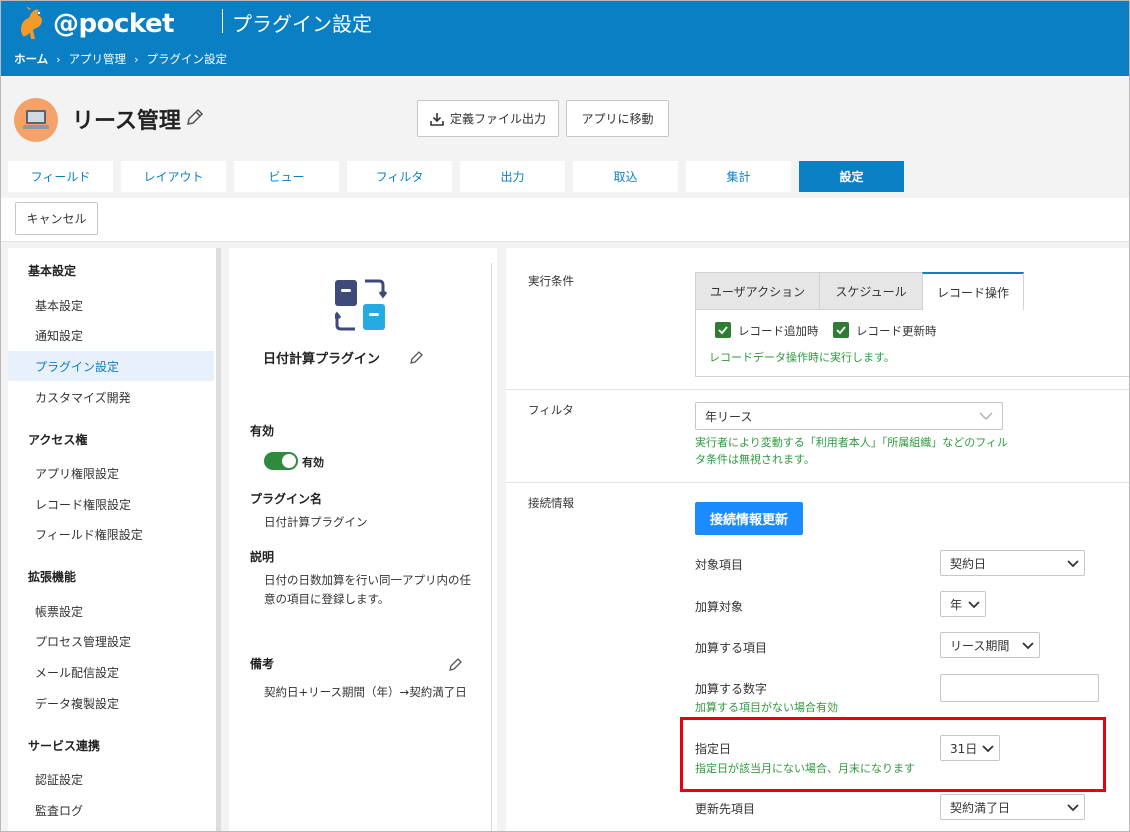 The image size is (1130, 832). I want to click on target-field-select: 契約日, so click(1012, 563).